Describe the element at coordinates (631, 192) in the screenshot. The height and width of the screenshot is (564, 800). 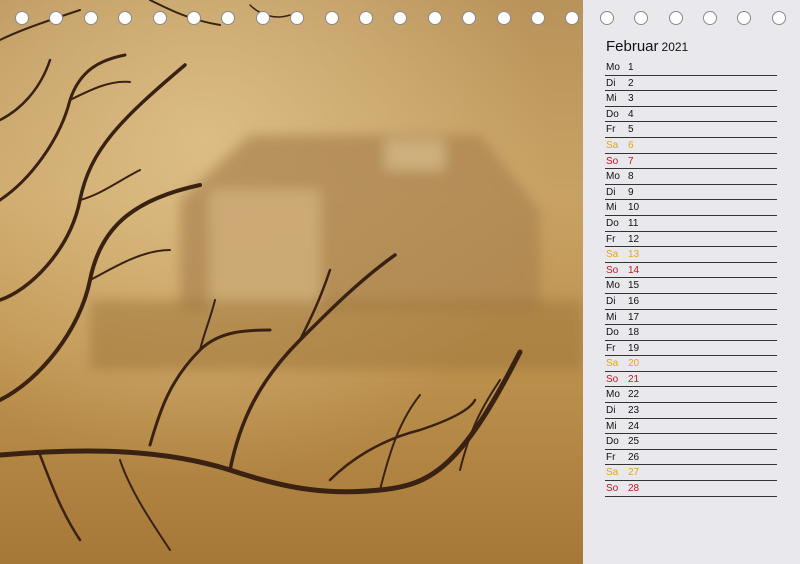
I see `day-number: 9` at that location.